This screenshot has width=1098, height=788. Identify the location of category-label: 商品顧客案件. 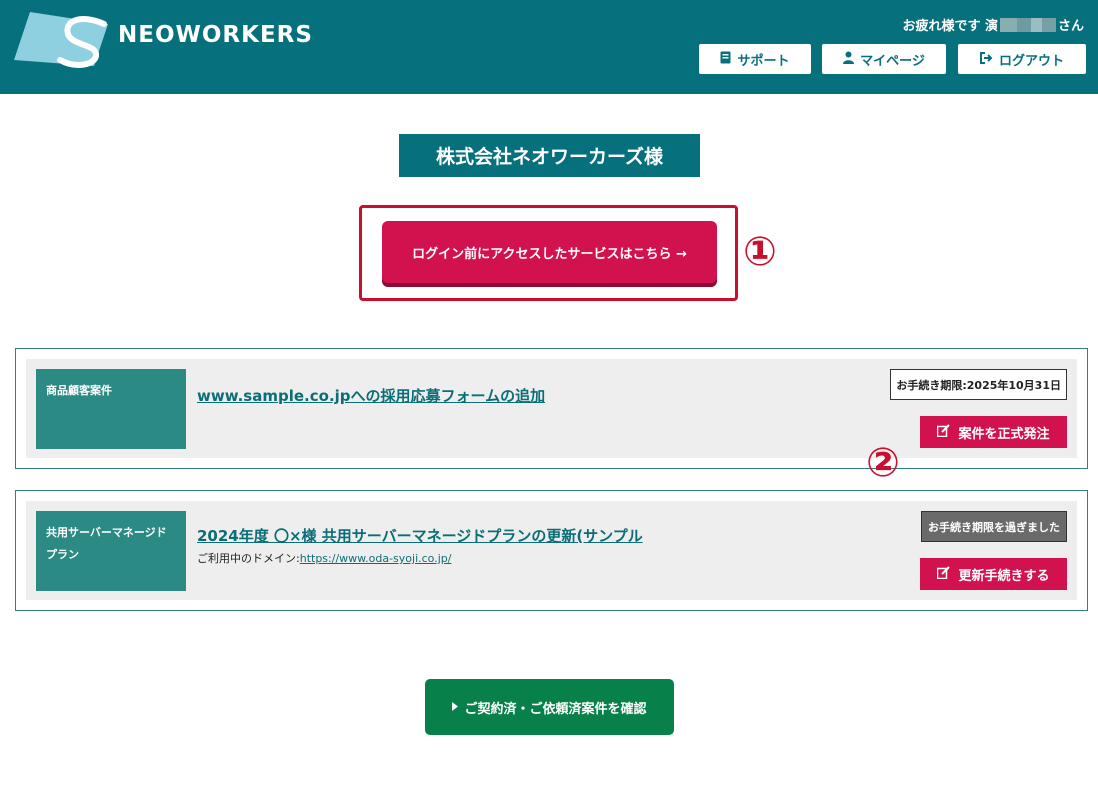
(111, 409).